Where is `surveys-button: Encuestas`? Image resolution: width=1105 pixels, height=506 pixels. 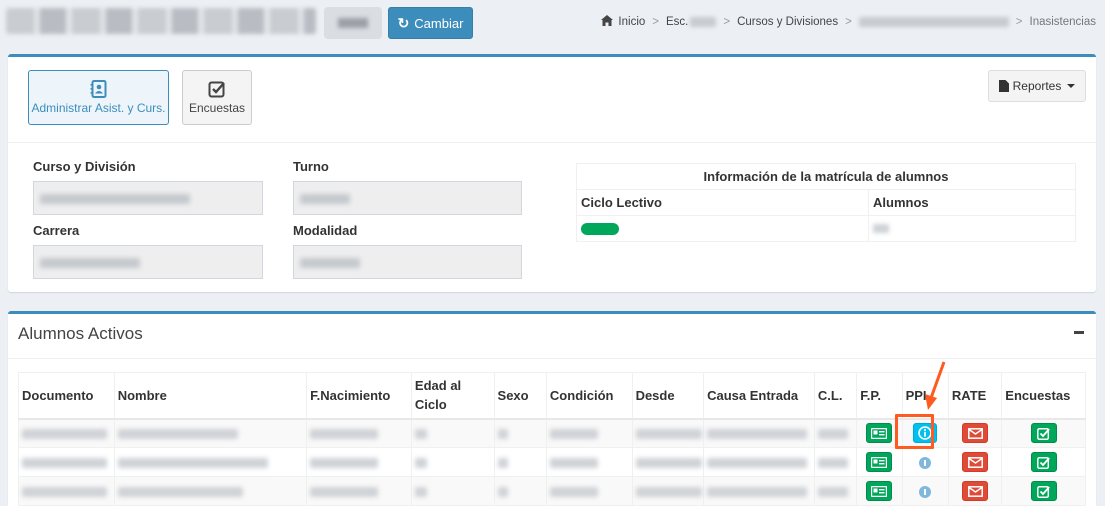 surveys-button: Encuestas is located at coordinates (217, 97).